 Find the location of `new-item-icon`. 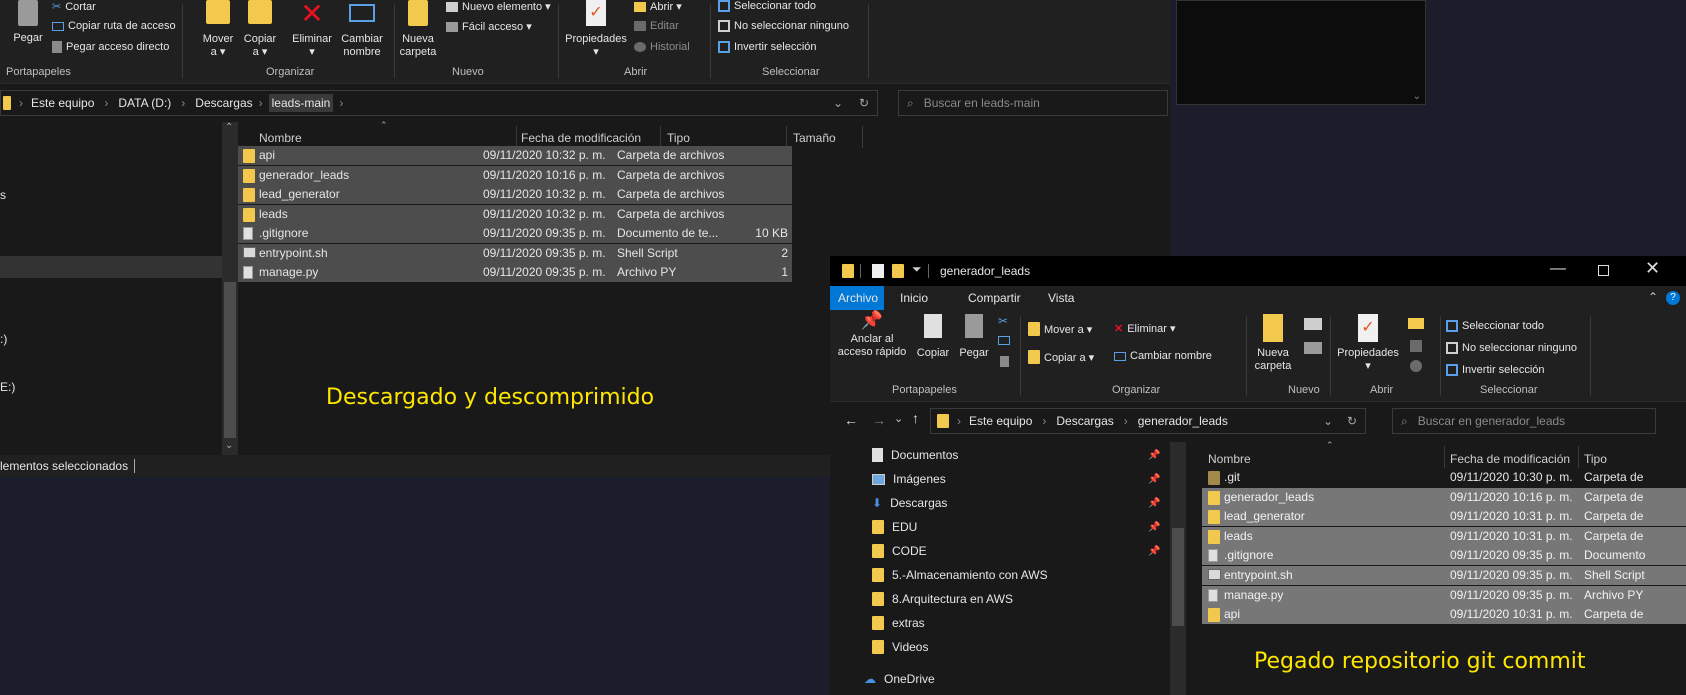

new-item-icon is located at coordinates (1313, 324).